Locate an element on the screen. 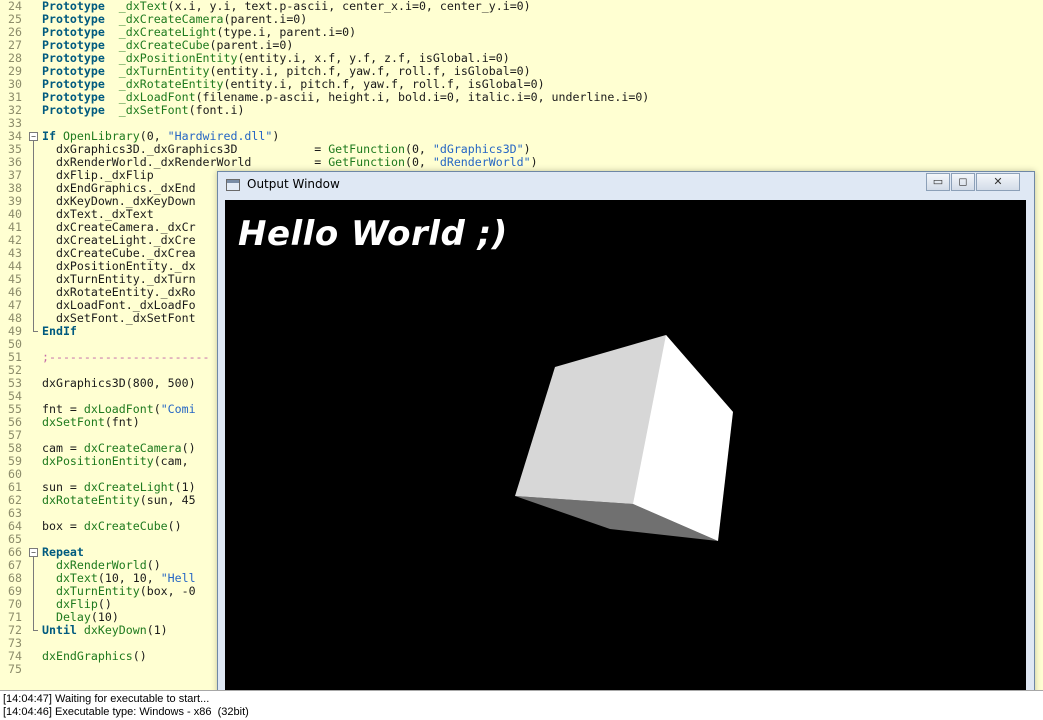 This screenshot has width=1043, height=720. close-icon: ✕ is located at coordinates (998, 181).